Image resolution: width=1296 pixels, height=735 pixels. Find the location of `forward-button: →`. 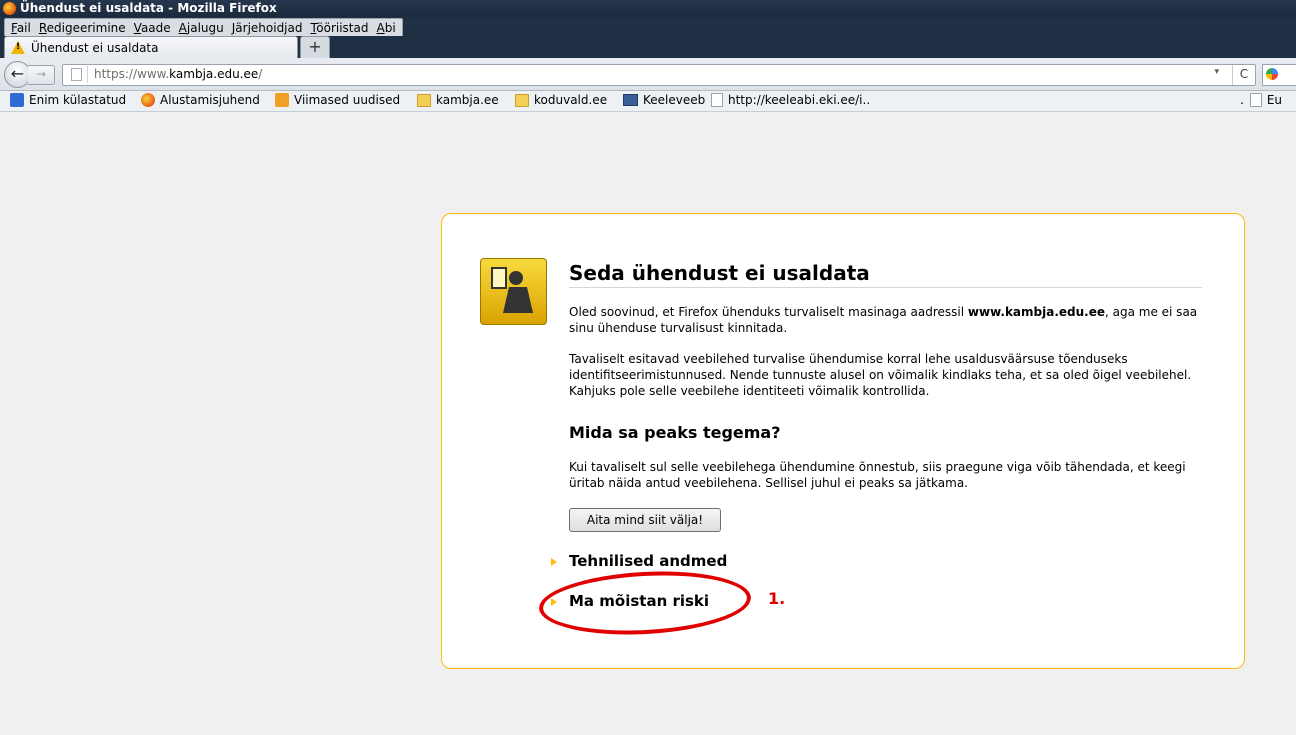

forward-button: → is located at coordinates (41, 75).